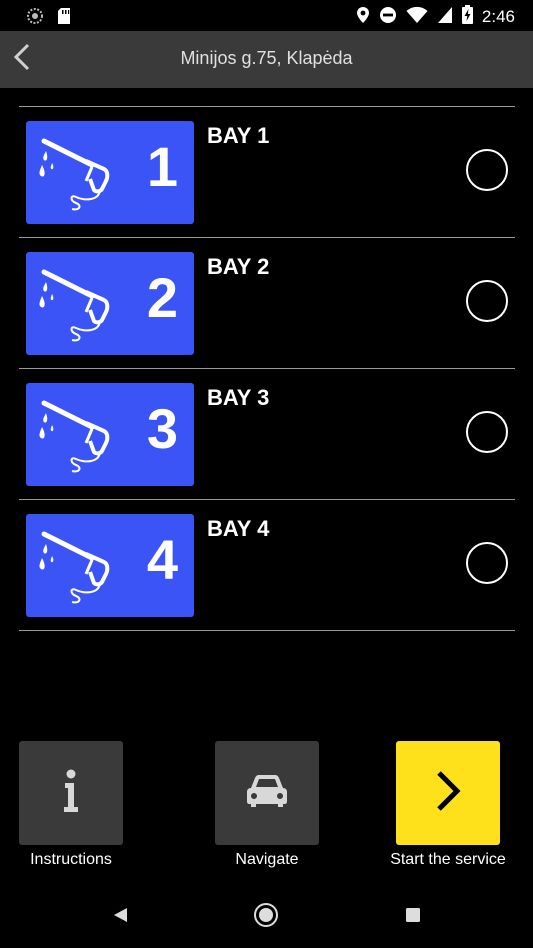 Image resolution: width=533 pixels, height=948 pixels. What do you see at coordinates (162, 559) in the screenshot?
I see `bay-number: 4` at bounding box center [162, 559].